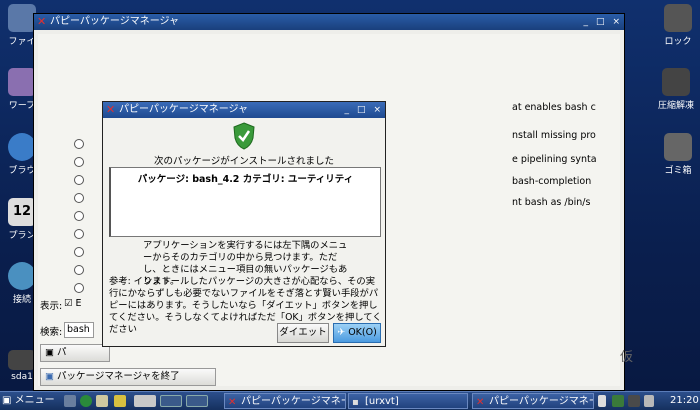  What do you see at coordinates (649, 401) in the screenshot?
I see `battery-icon` at bounding box center [649, 401].